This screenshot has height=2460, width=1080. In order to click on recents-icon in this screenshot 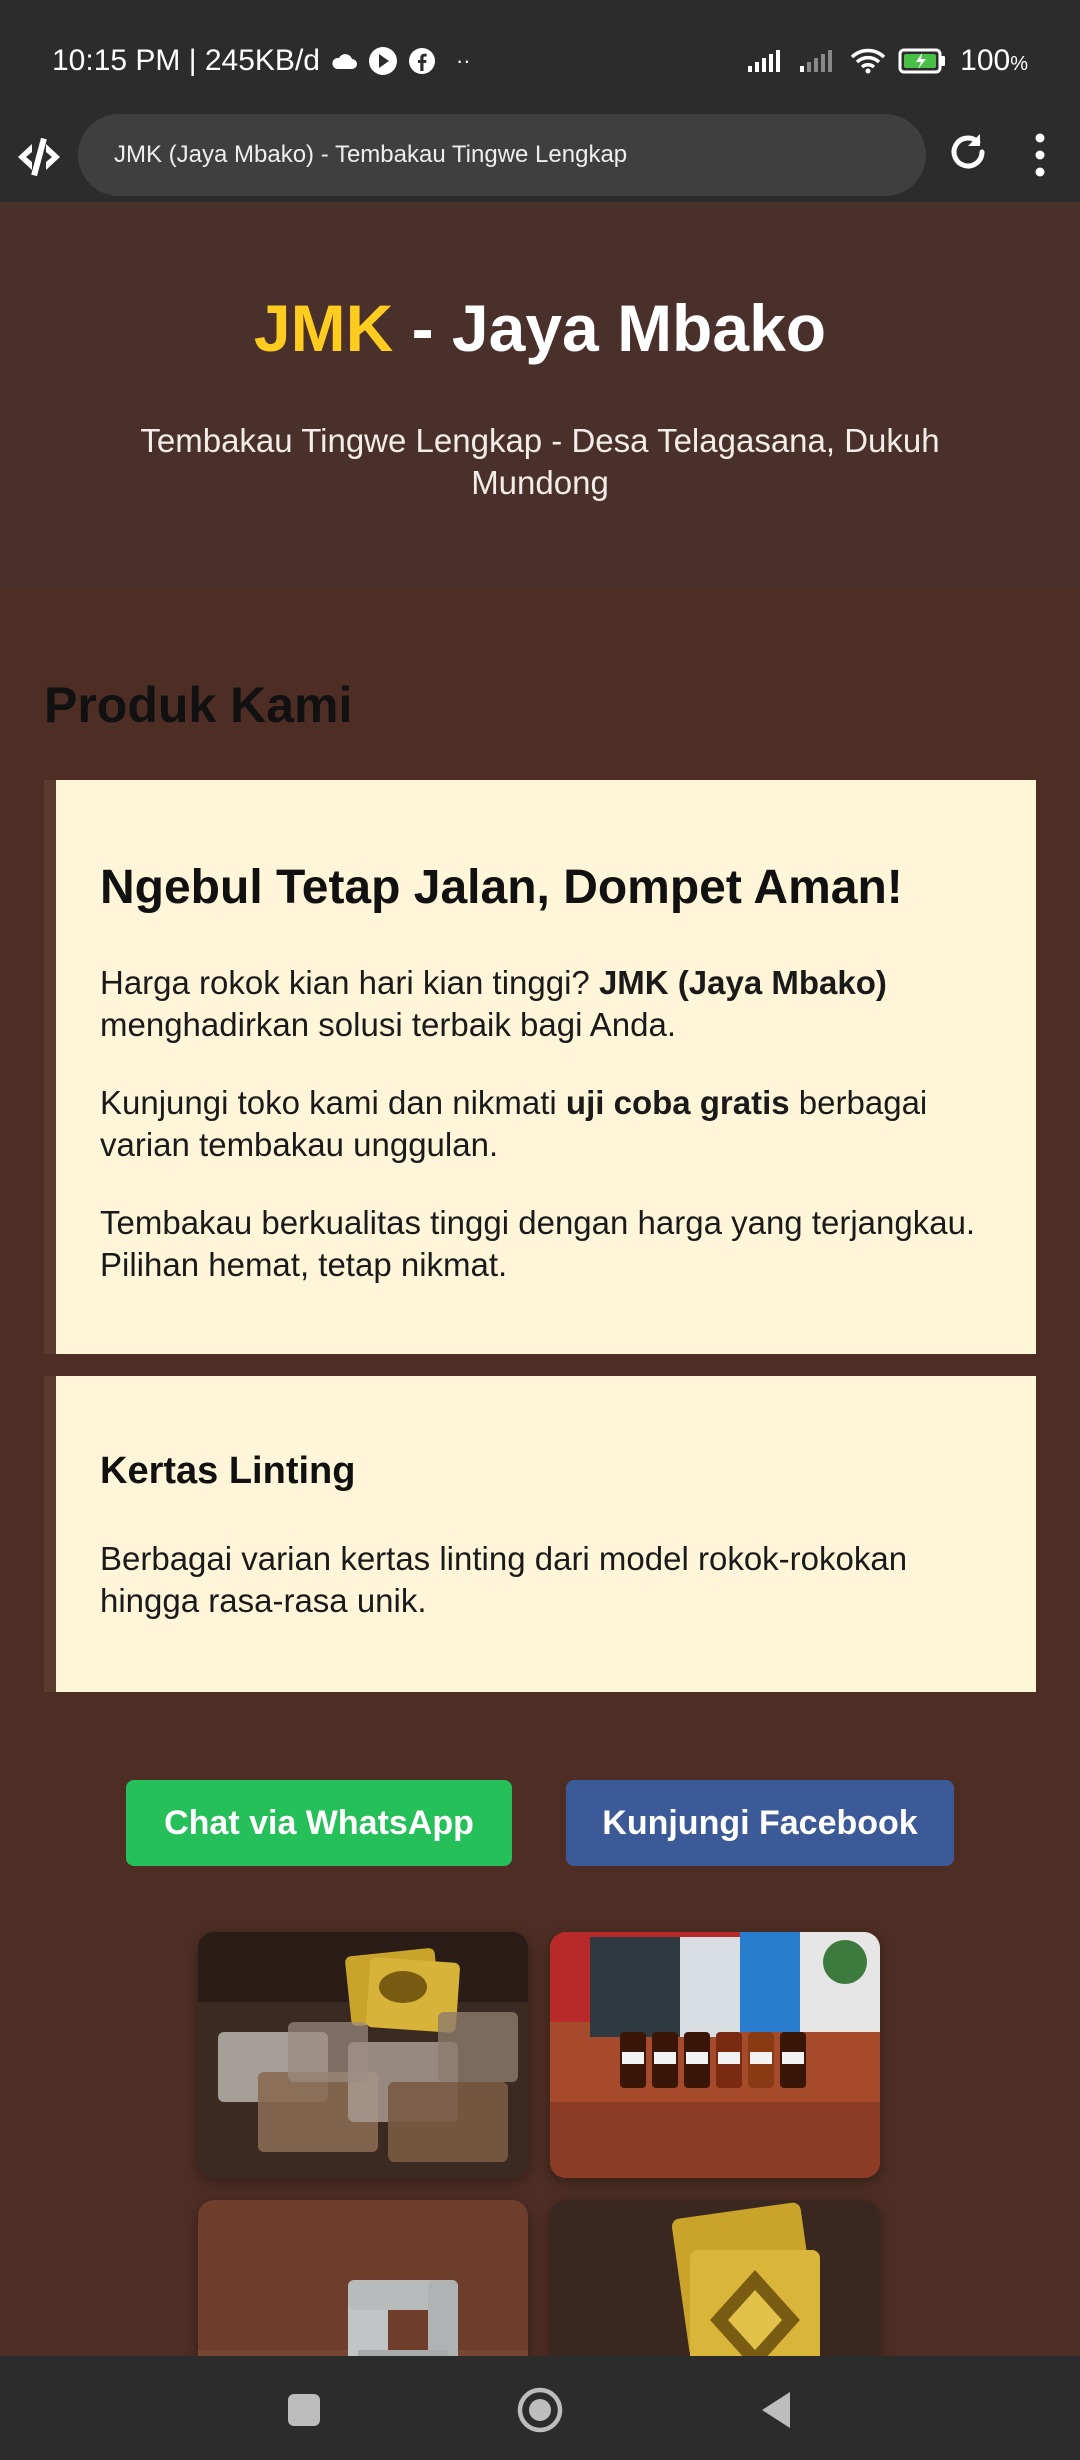, I will do `click(304, 2410)`.